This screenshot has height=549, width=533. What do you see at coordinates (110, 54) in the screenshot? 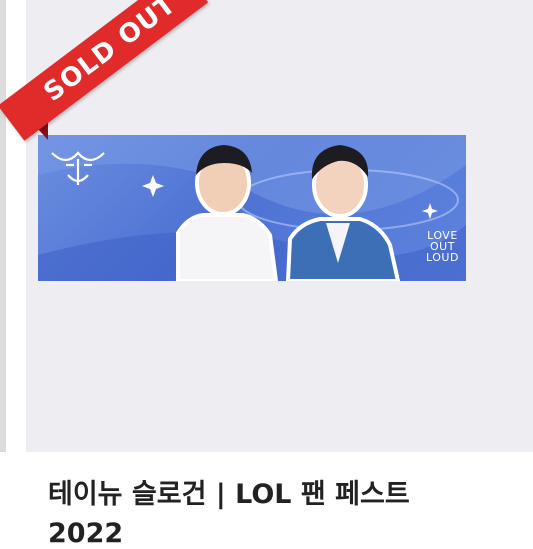
I see `sold-out-label: SOLD OUT` at bounding box center [110, 54].